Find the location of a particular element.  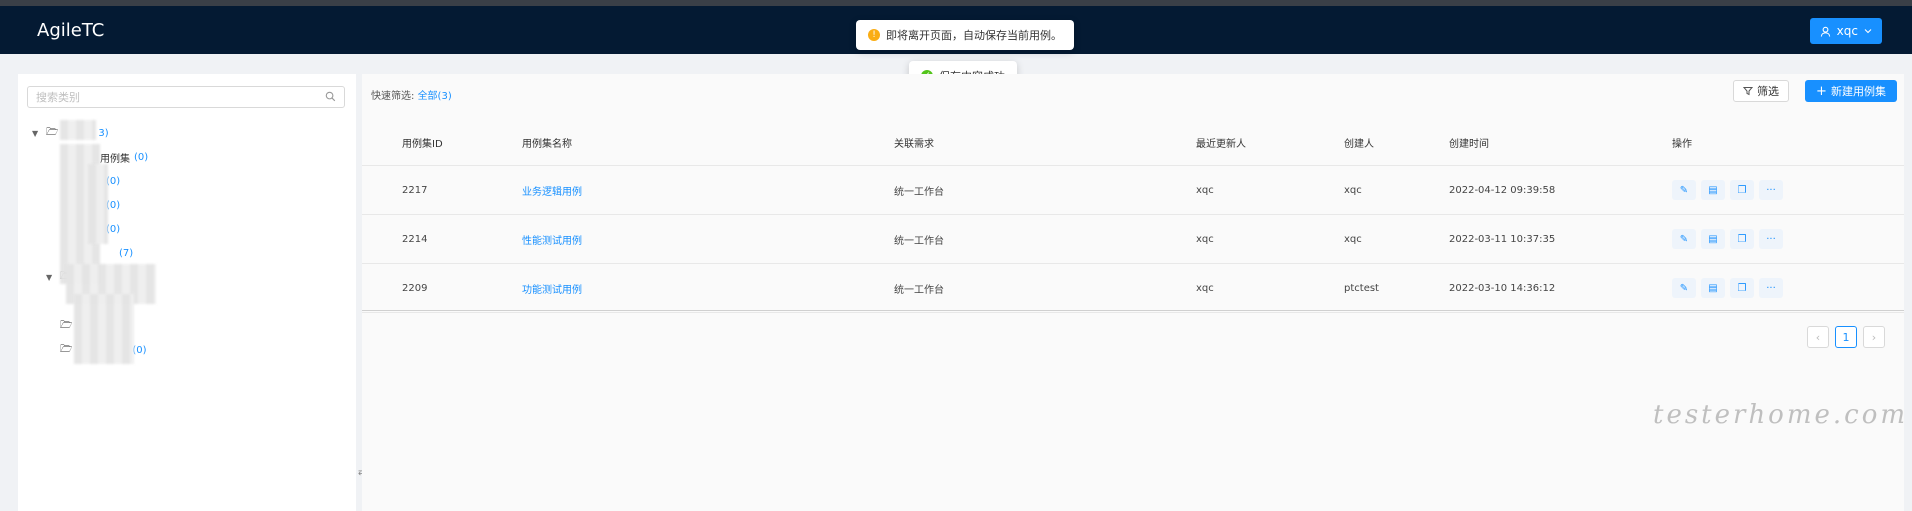

pagination: ‹ 1 › is located at coordinates (1846, 337).